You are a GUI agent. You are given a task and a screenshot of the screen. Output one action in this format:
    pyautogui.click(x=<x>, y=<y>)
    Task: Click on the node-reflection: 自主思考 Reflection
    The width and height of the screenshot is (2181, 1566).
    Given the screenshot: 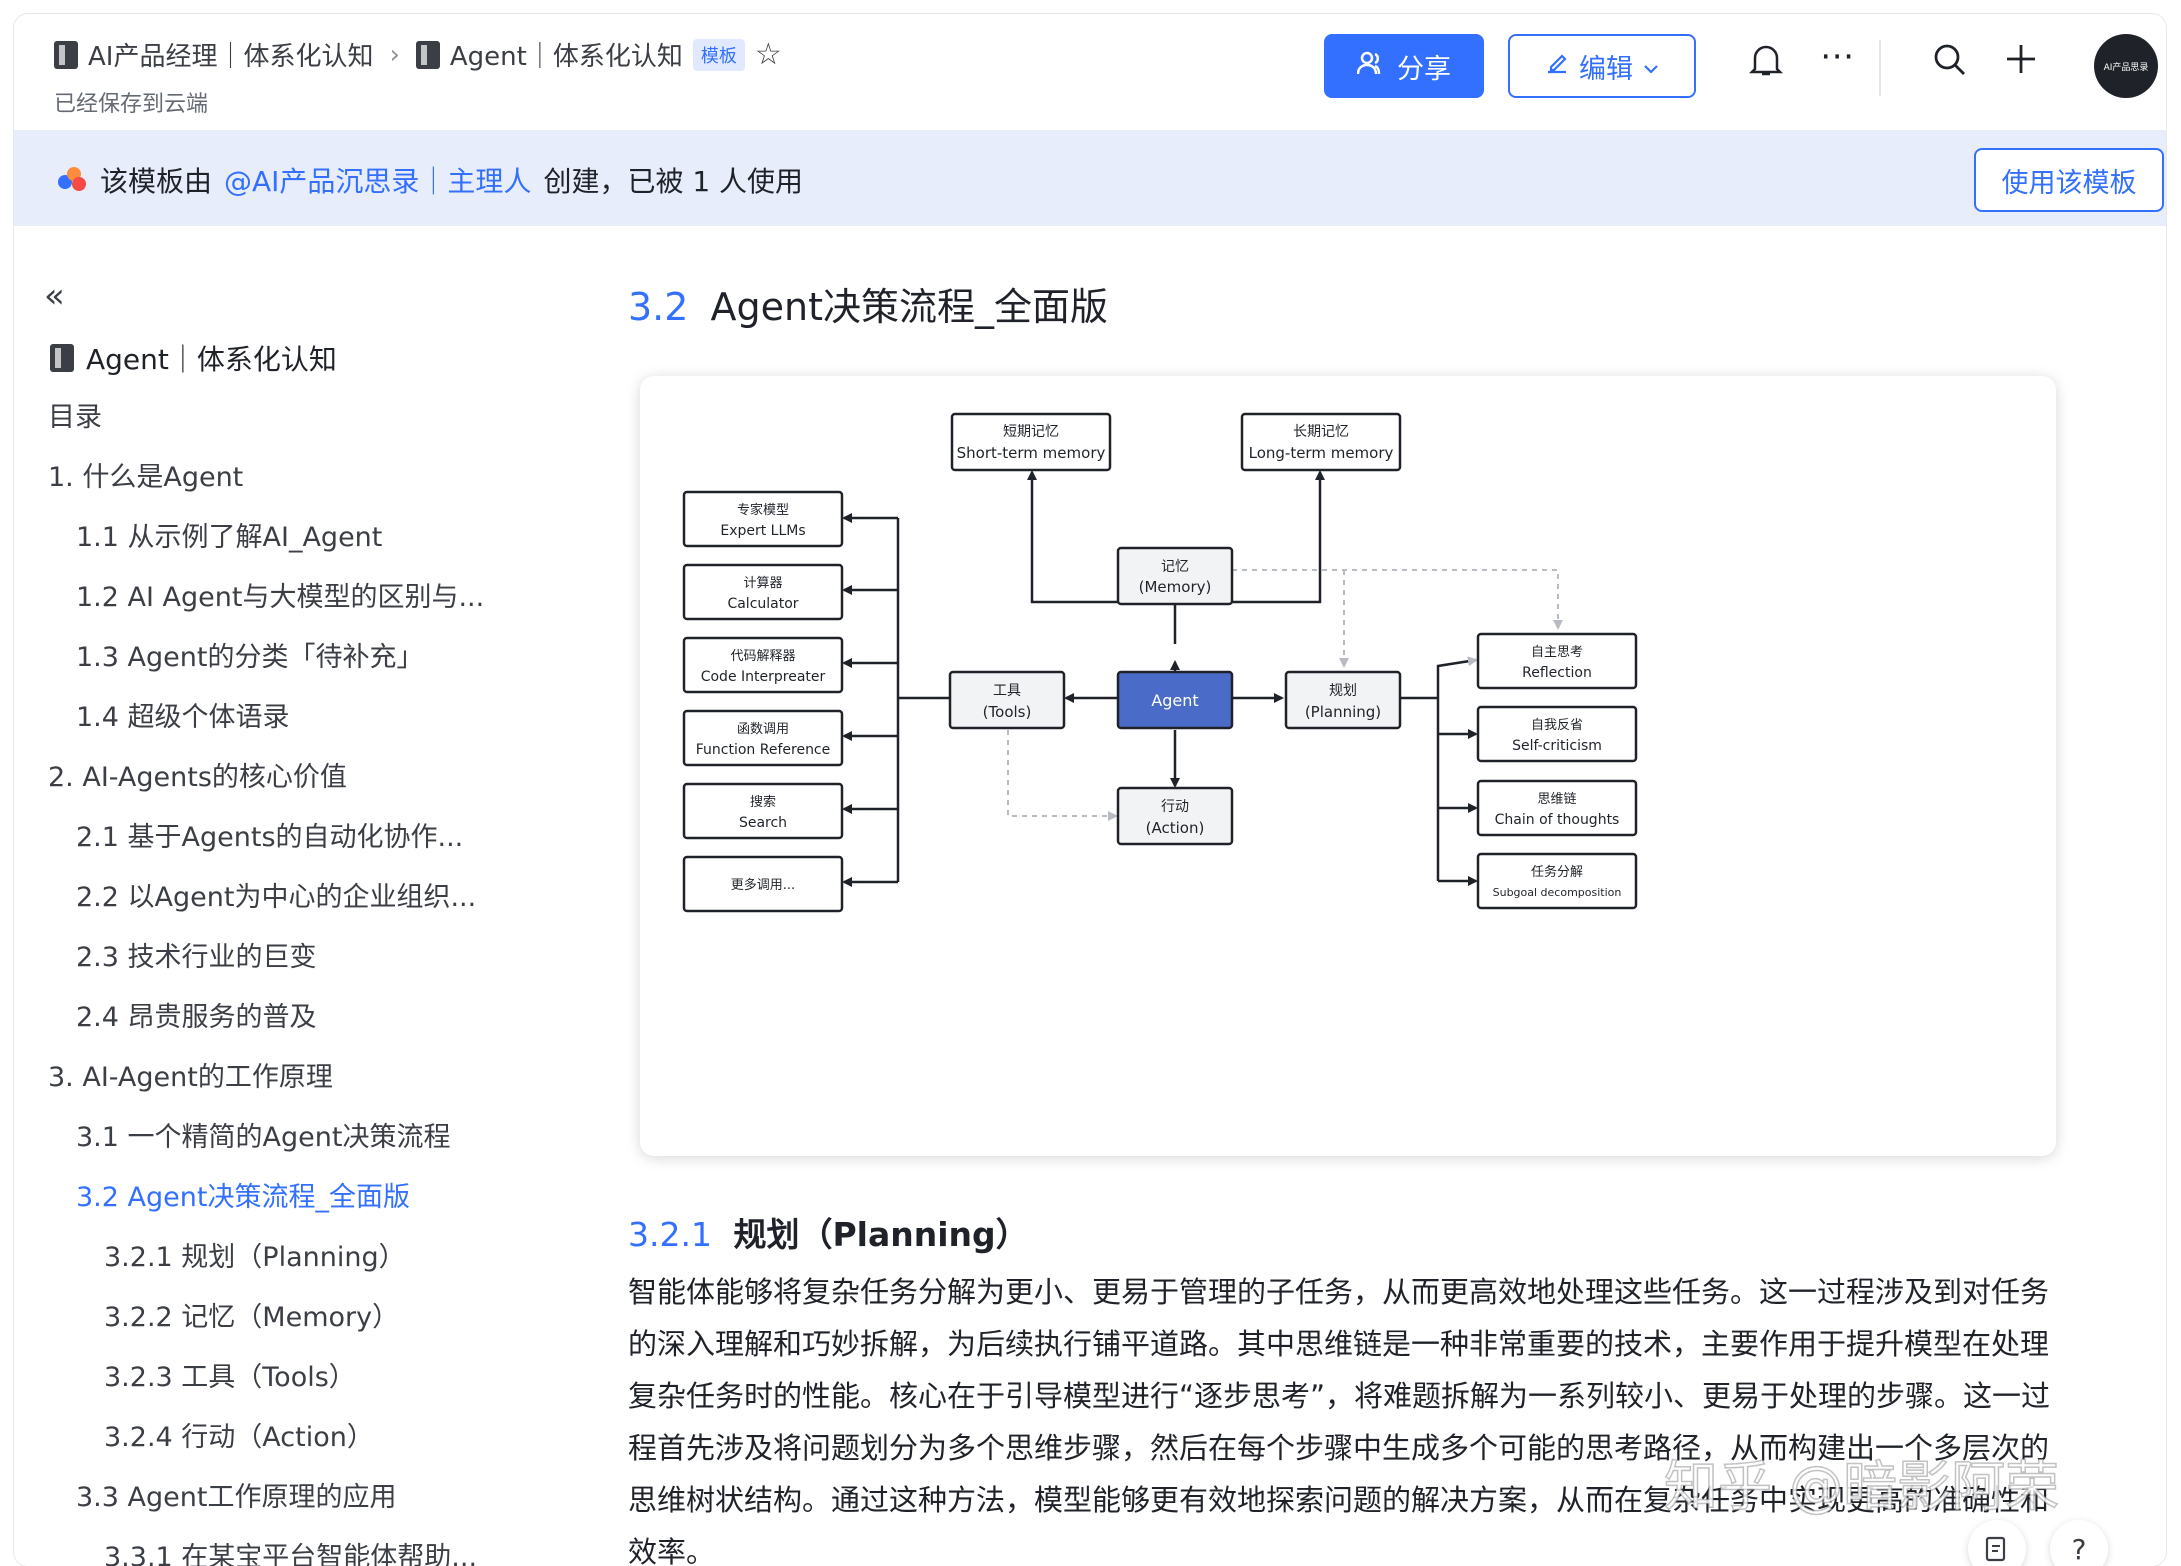 What is the action you would take?
    pyautogui.click(x=1557, y=661)
    